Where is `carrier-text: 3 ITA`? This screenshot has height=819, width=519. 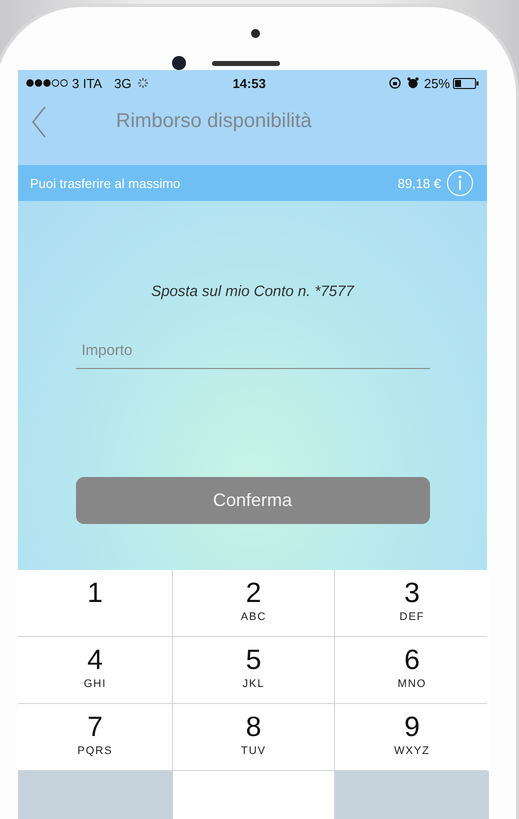
carrier-text: 3 ITA is located at coordinates (87, 83).